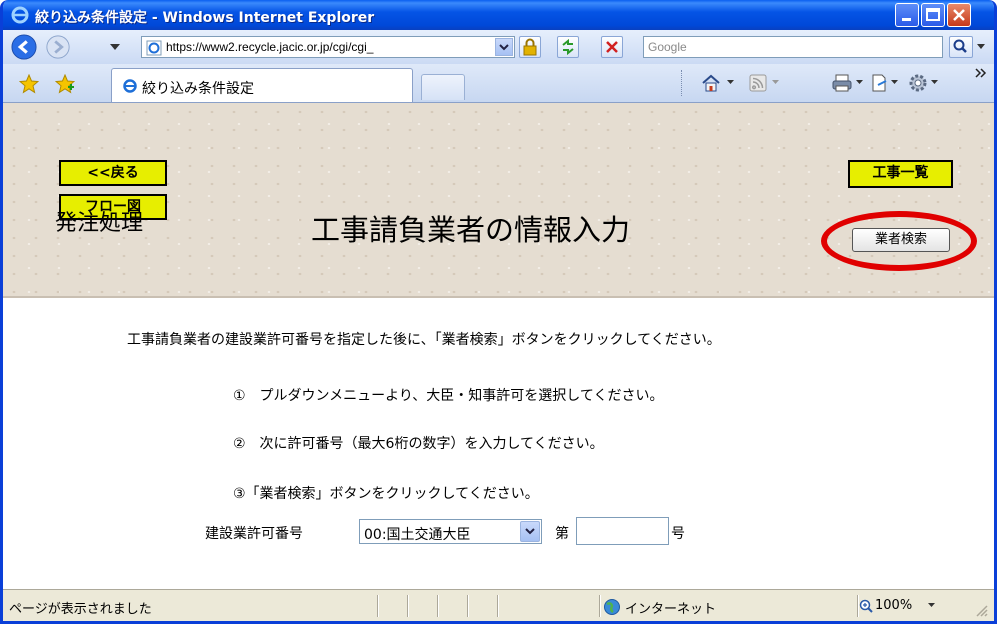  I want to click on tools-dropdown-icon, so click(934, 82).